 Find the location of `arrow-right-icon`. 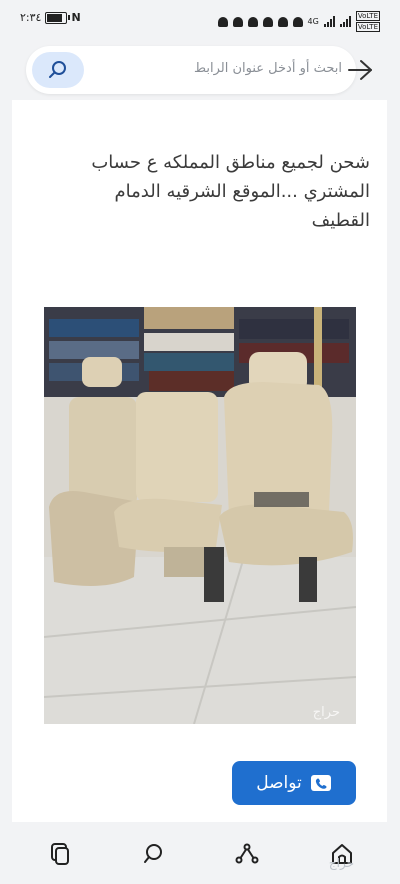

arrow-right-icon is located at coordinates (360, 70).